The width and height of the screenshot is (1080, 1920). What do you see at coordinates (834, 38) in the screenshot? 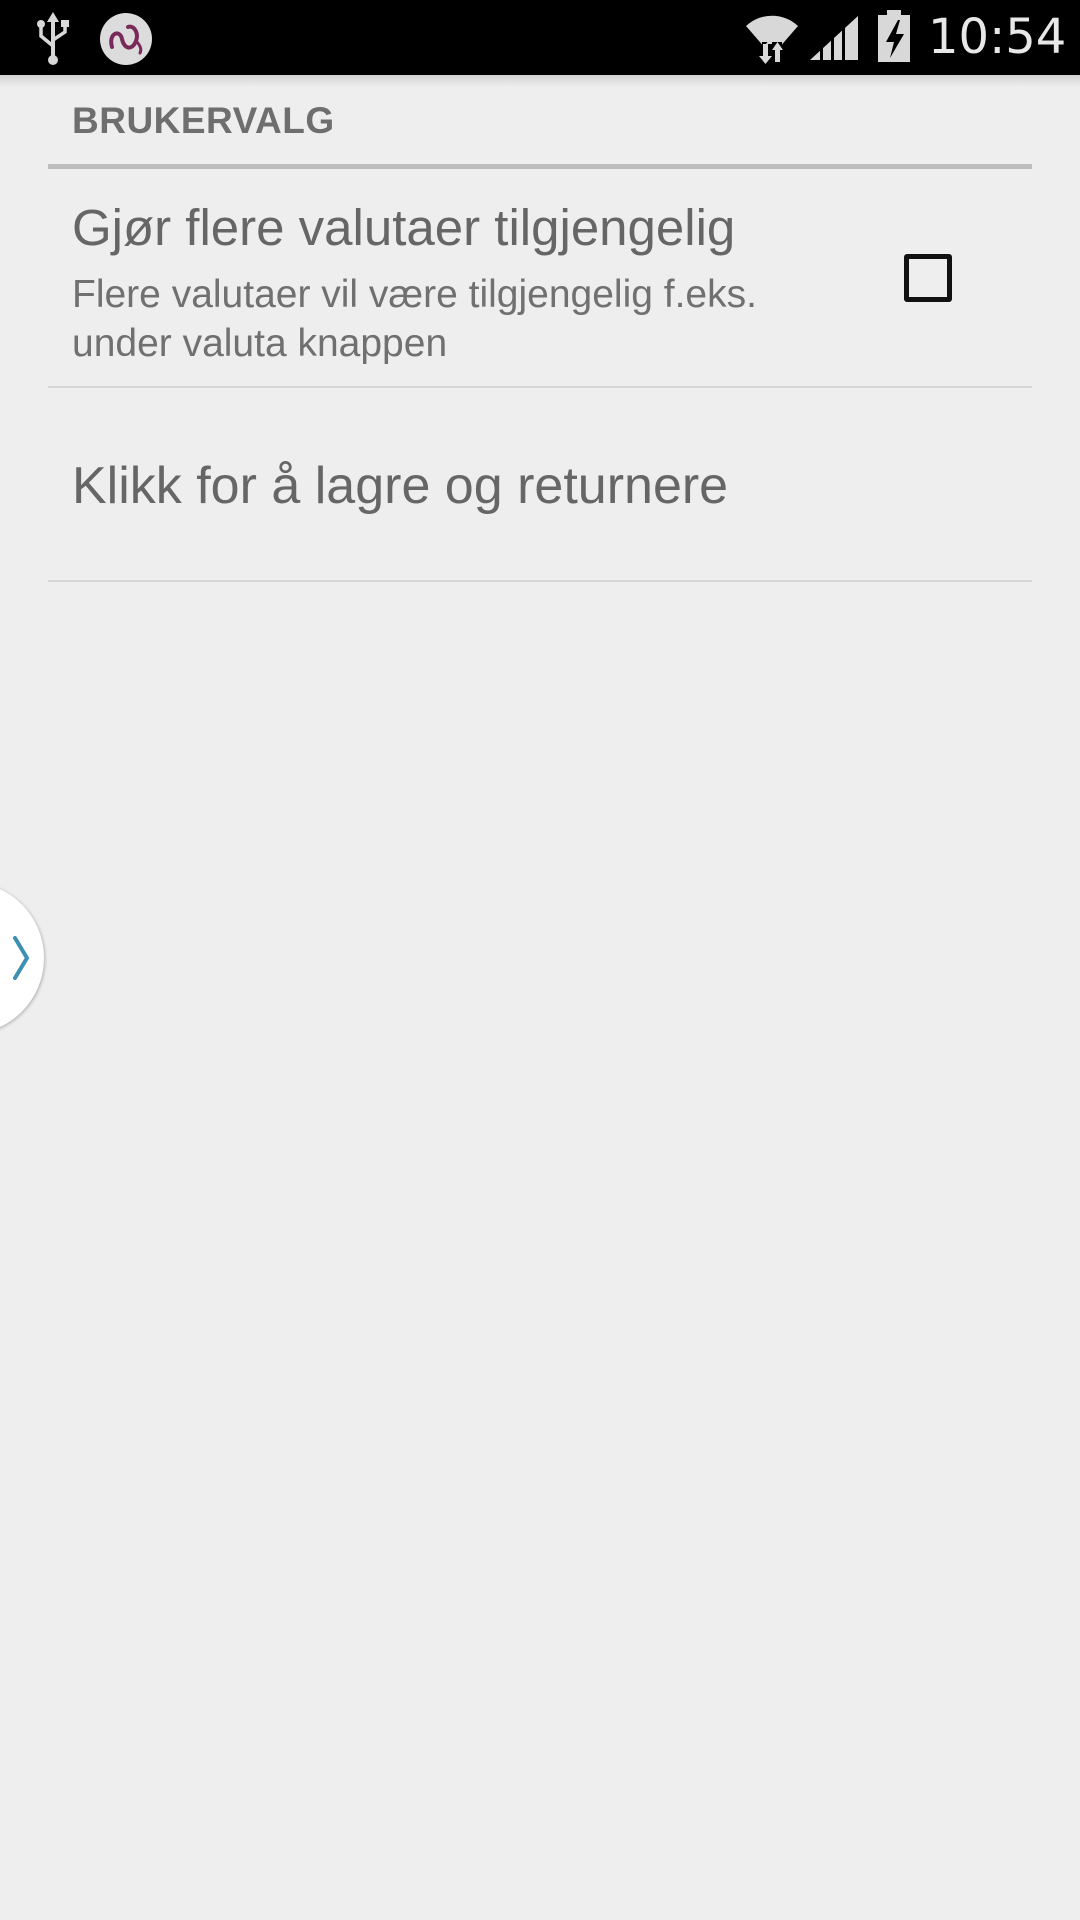
I see `signal-icon` at bounding box center [834, 38].